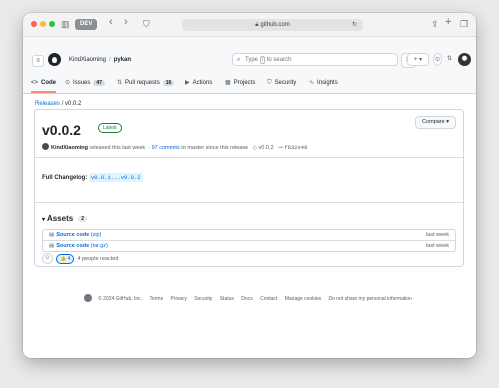 The image size is (499, 388). I want to click on sidebar-toggle-icon: ▥, so click(65, 24).